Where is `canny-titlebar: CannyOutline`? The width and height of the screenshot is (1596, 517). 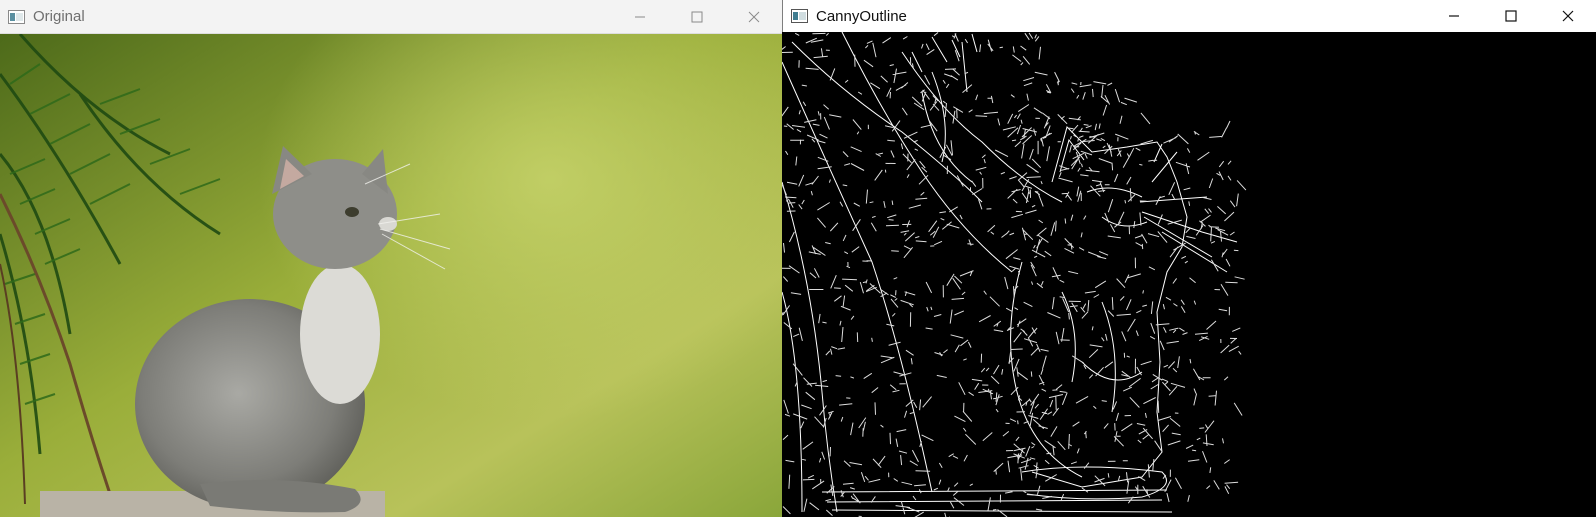
canny-titlebar: CannyOutline is located at coordinates (1189, 16).